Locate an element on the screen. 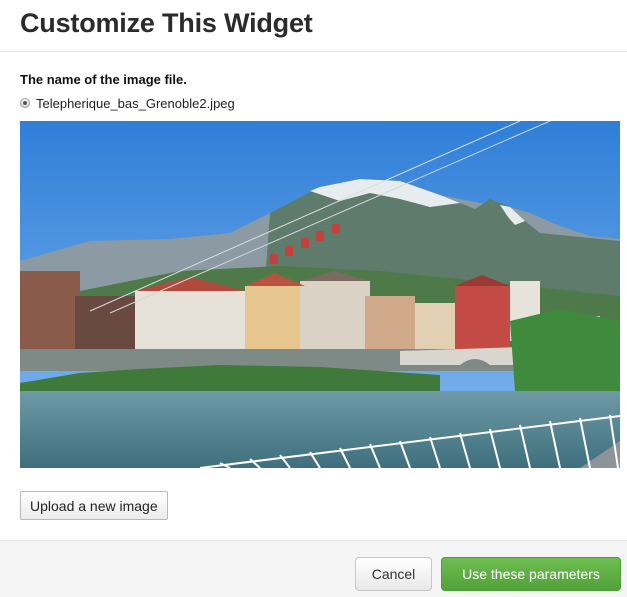 This screenshot has width=627, height=597. image-file-label: The name of the image file. is located at coordinates (103, 79).